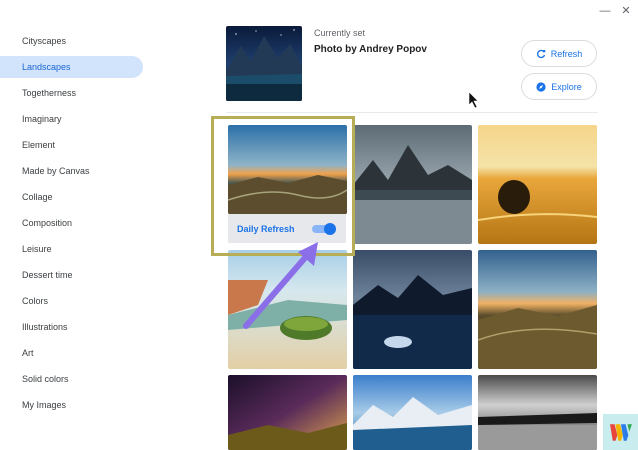 The image size is (638, 450). What do you see at coordinates (71, 249) in the screenshot?
I see `sidebar-item-leisure: Leisure` at bounding box center [71, 249].